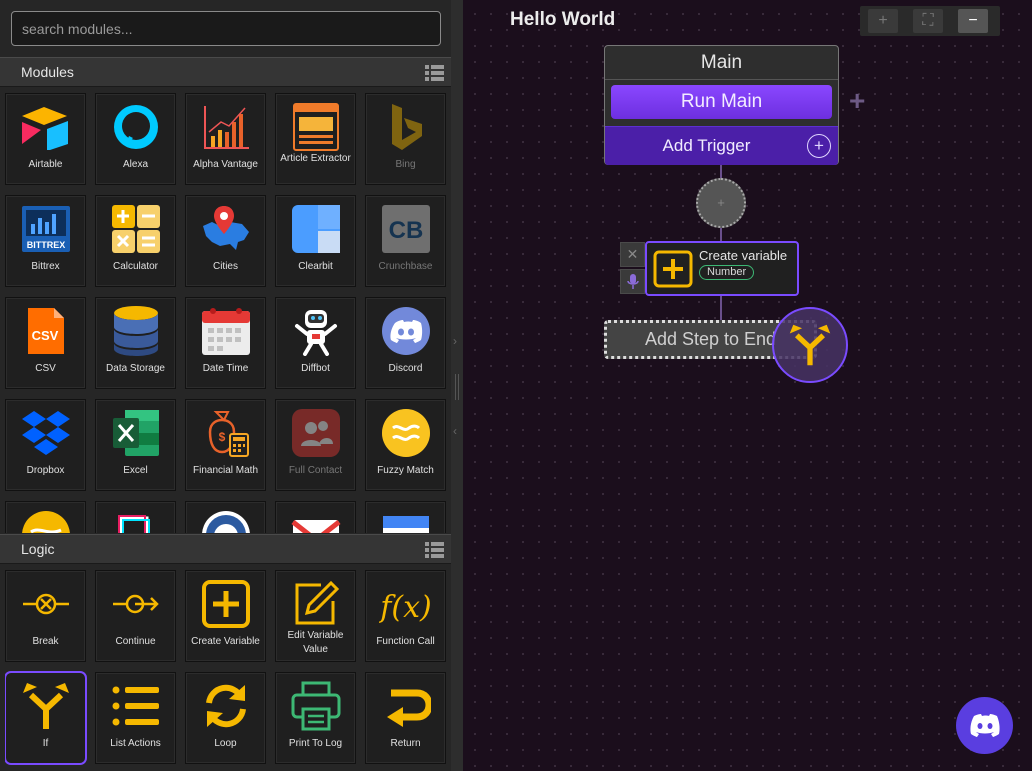  I want to click on fit-view-button: ⛶, so click(928, 21).